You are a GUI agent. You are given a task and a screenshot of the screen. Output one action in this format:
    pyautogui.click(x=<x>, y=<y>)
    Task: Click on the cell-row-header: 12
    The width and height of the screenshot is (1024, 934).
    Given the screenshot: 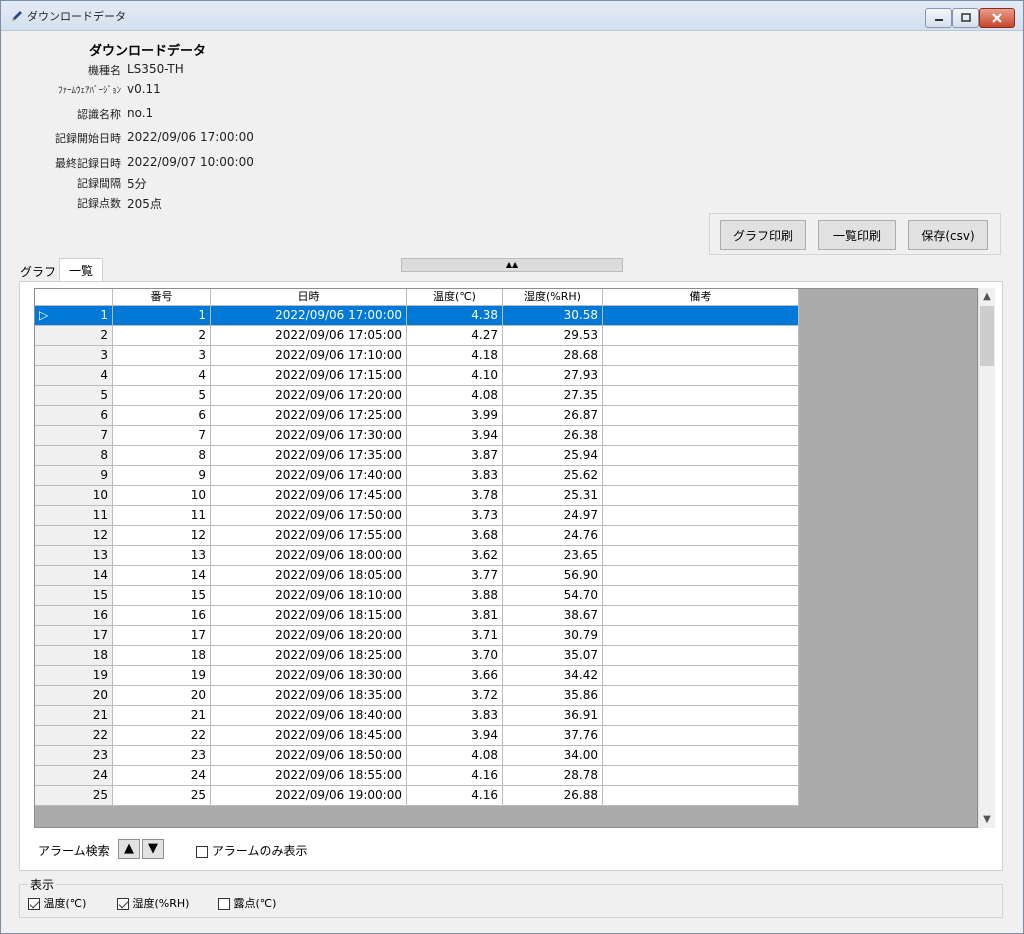 What is the action you would take?
    pyautogui.click(x=74, y=536)
    